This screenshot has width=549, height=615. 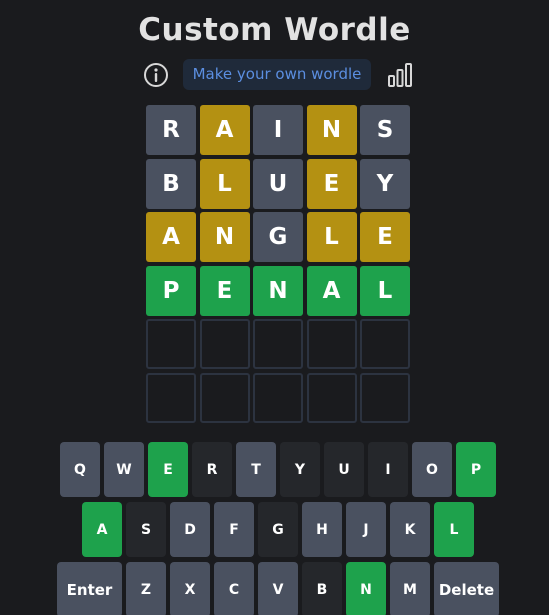 I want to click on page-title: Custom Wordle, so click(x=274, y=30).